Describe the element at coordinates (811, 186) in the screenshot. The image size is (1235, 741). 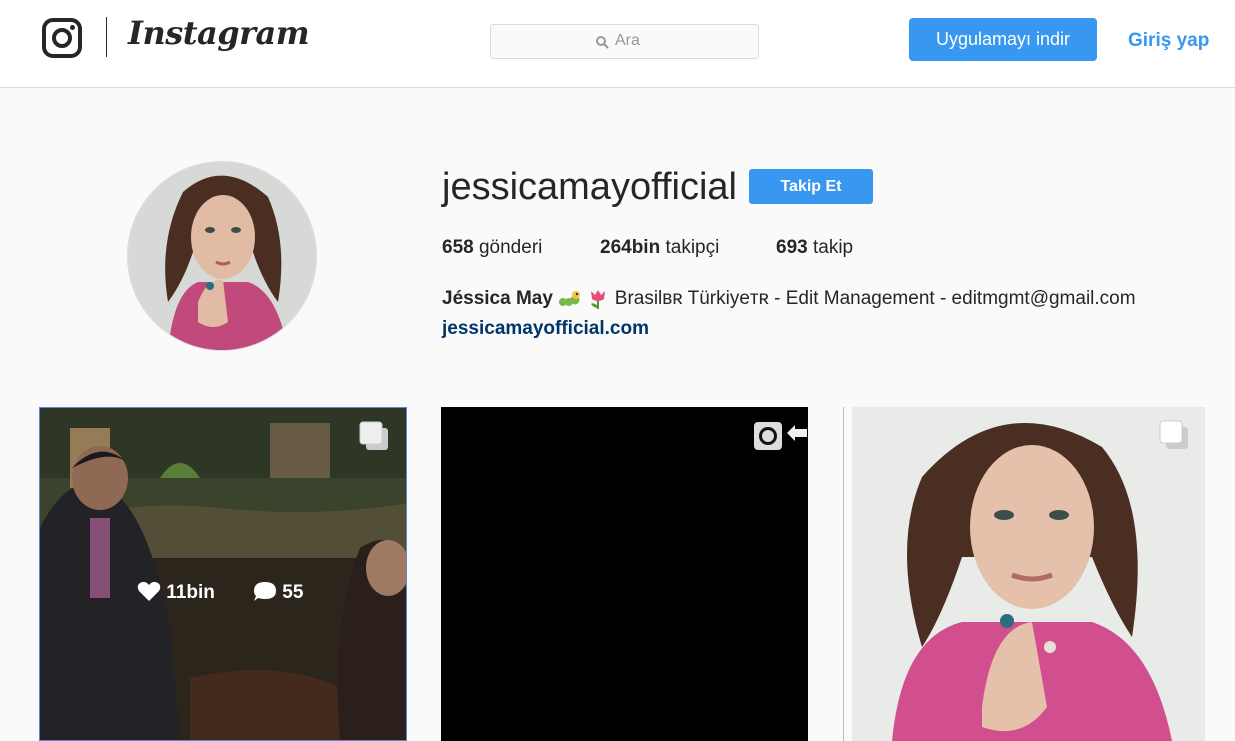
I see `follow-button: Takip Et` at that location.